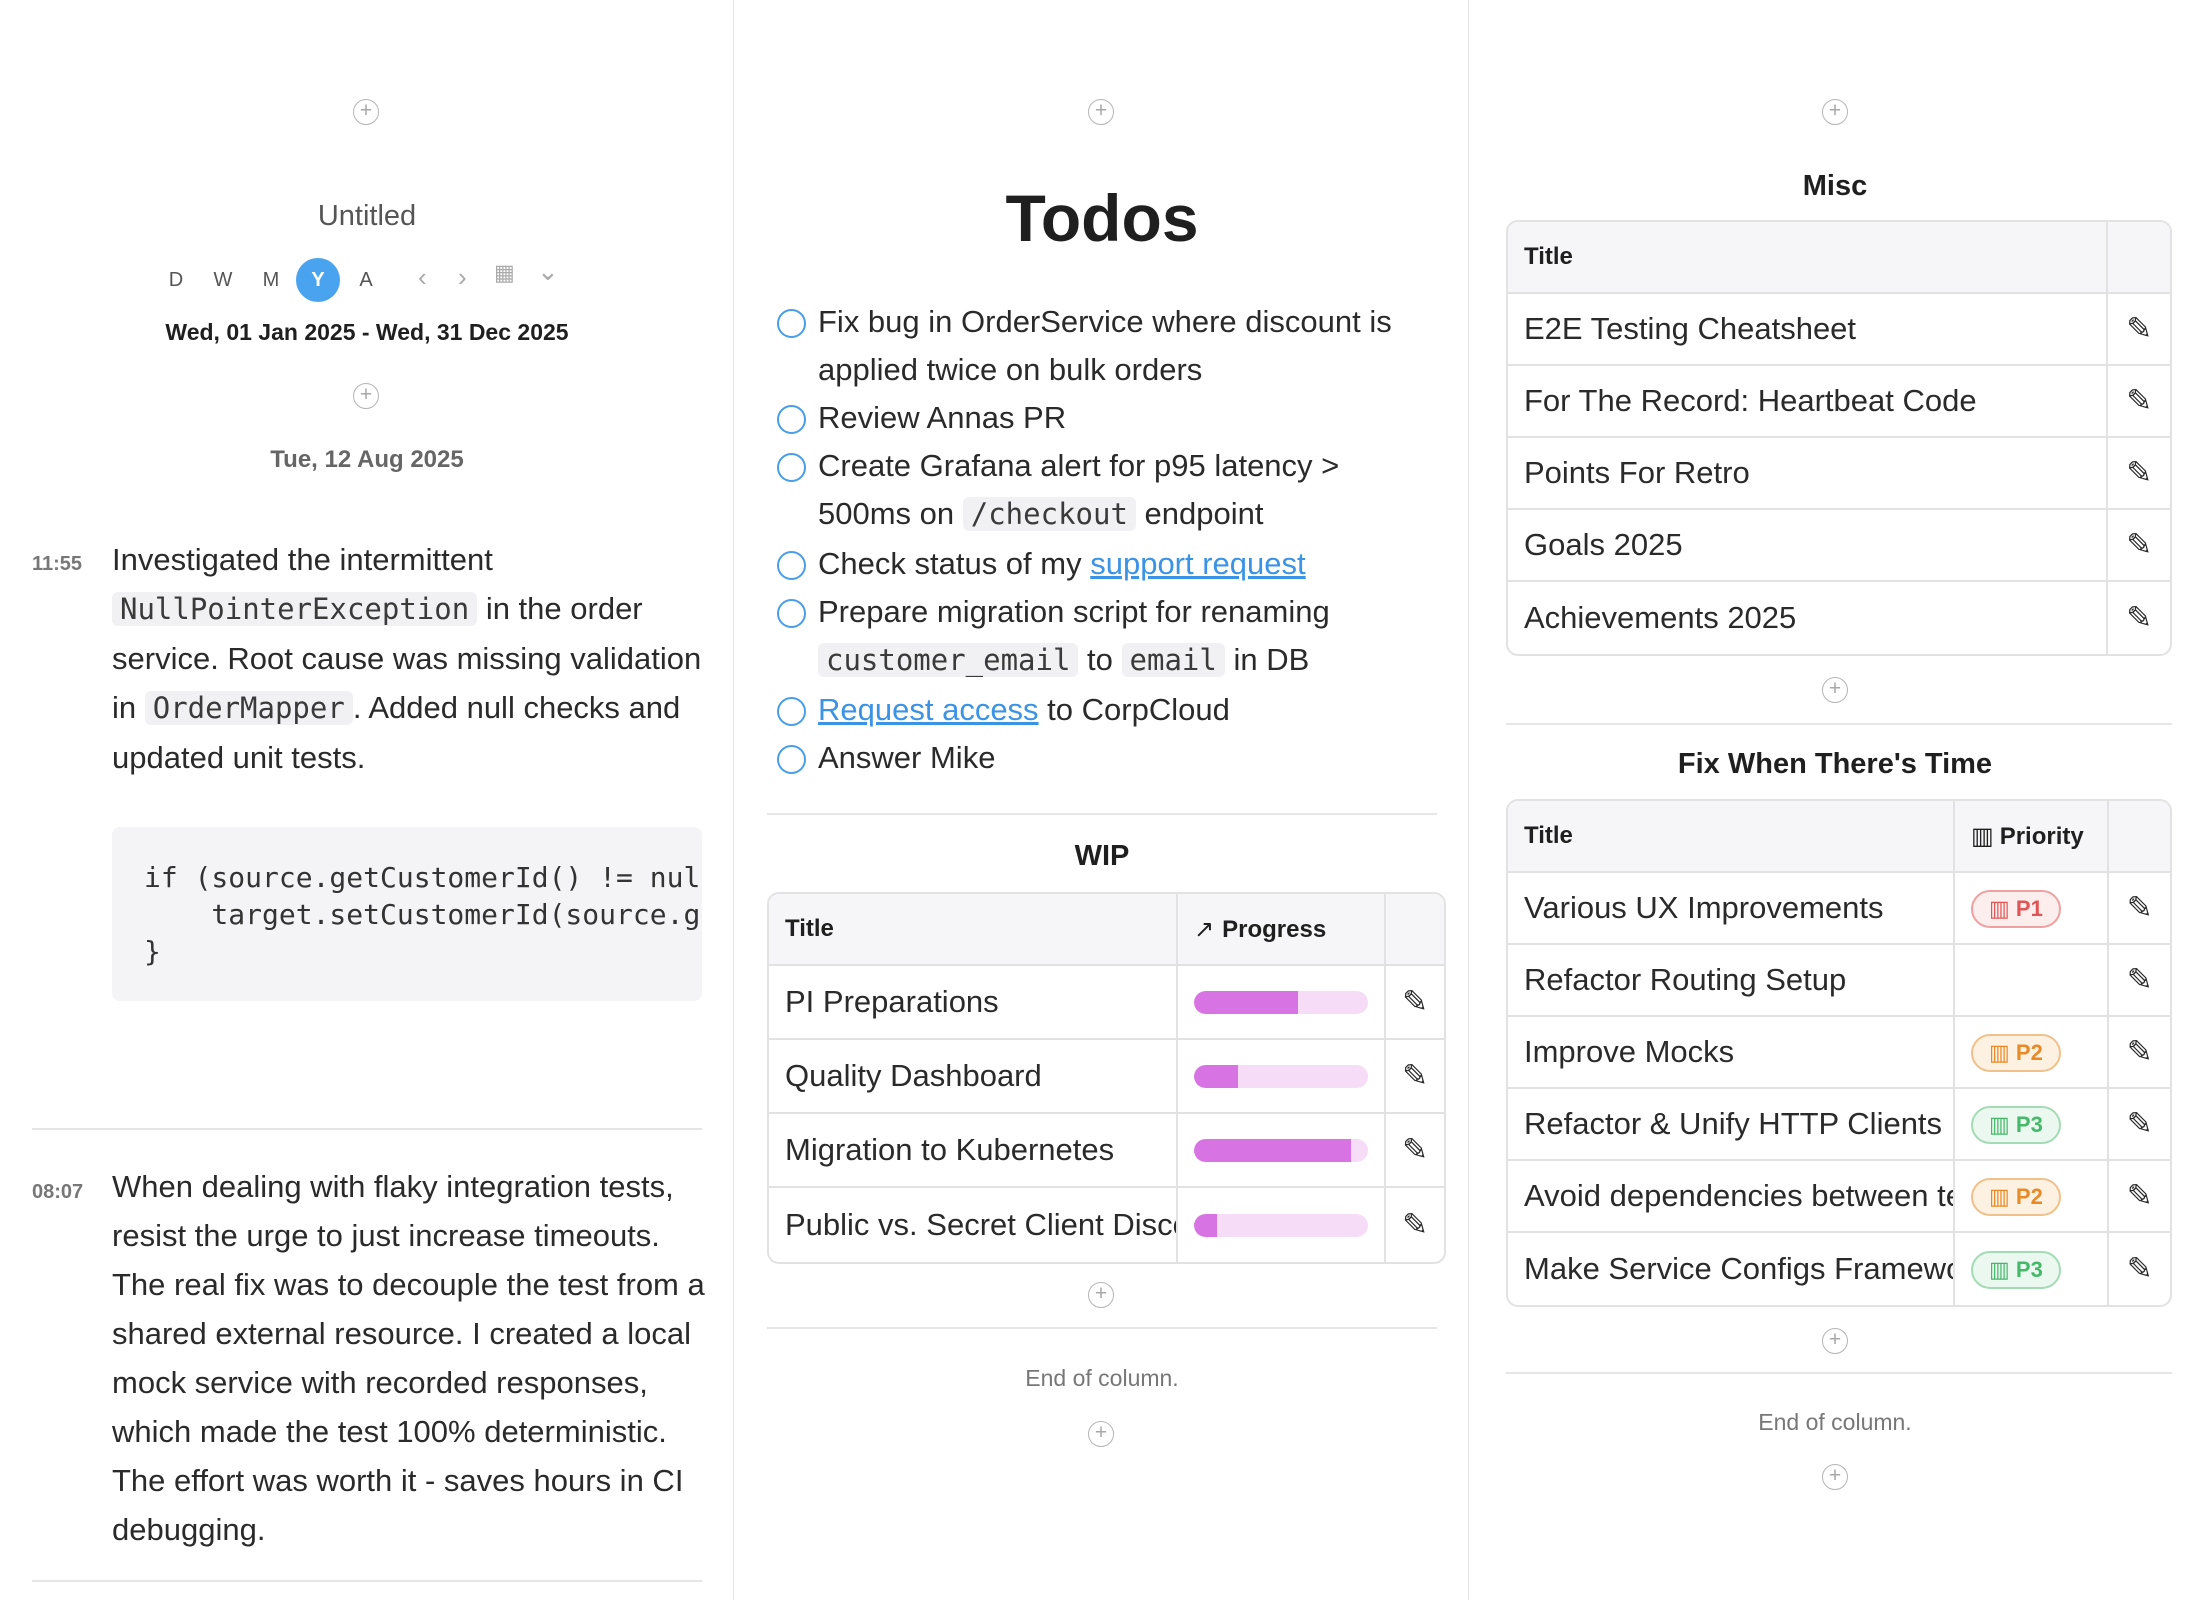  Describe the element at coordinates (295, 609) in the screenshot. I see `inline-code: NullPointerException` at that location.